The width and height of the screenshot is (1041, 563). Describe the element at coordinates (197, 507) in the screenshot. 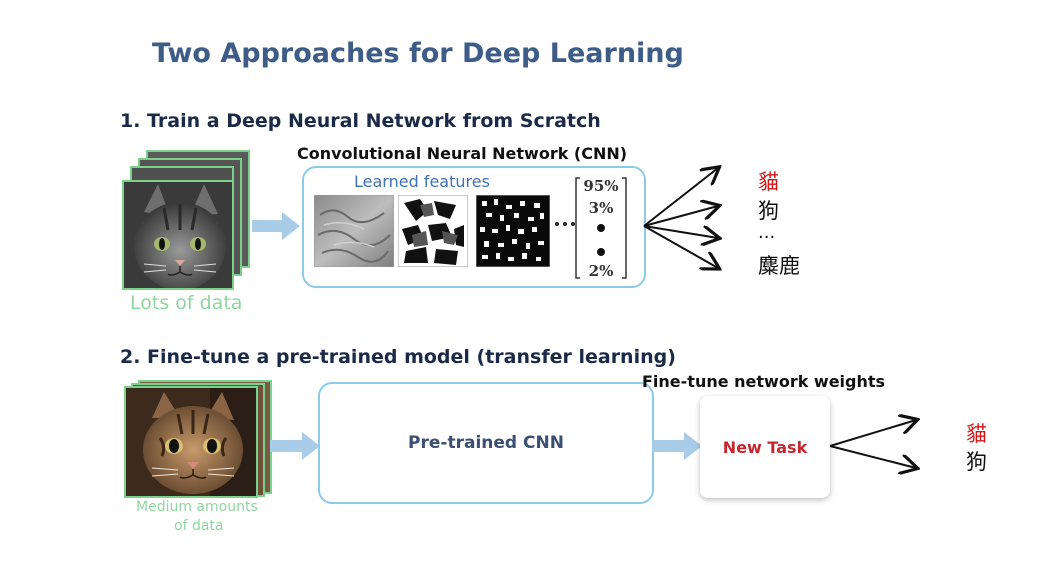

I see `approach2-data-label: Medium amounts` at that location.